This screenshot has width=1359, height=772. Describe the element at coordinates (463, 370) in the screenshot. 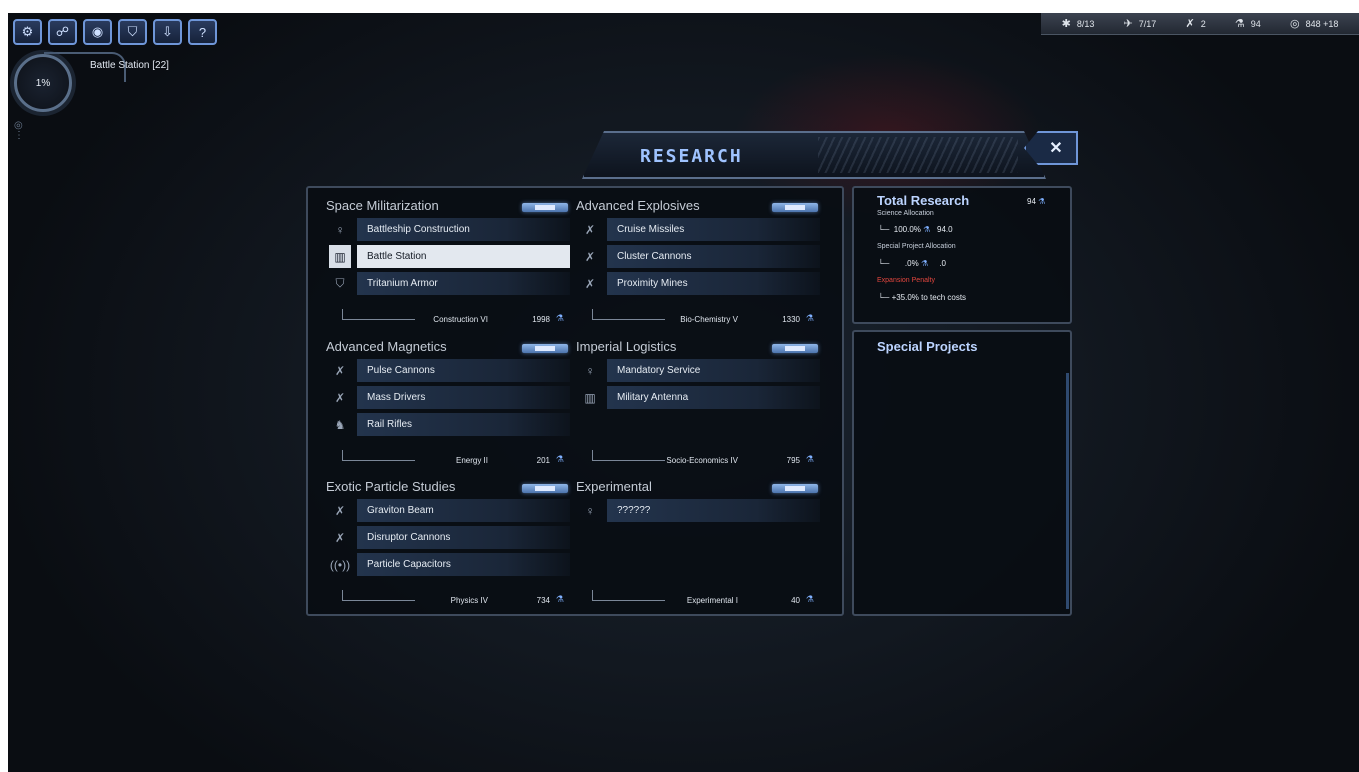

I see `tech-label: Pulse Cannons` at that location.